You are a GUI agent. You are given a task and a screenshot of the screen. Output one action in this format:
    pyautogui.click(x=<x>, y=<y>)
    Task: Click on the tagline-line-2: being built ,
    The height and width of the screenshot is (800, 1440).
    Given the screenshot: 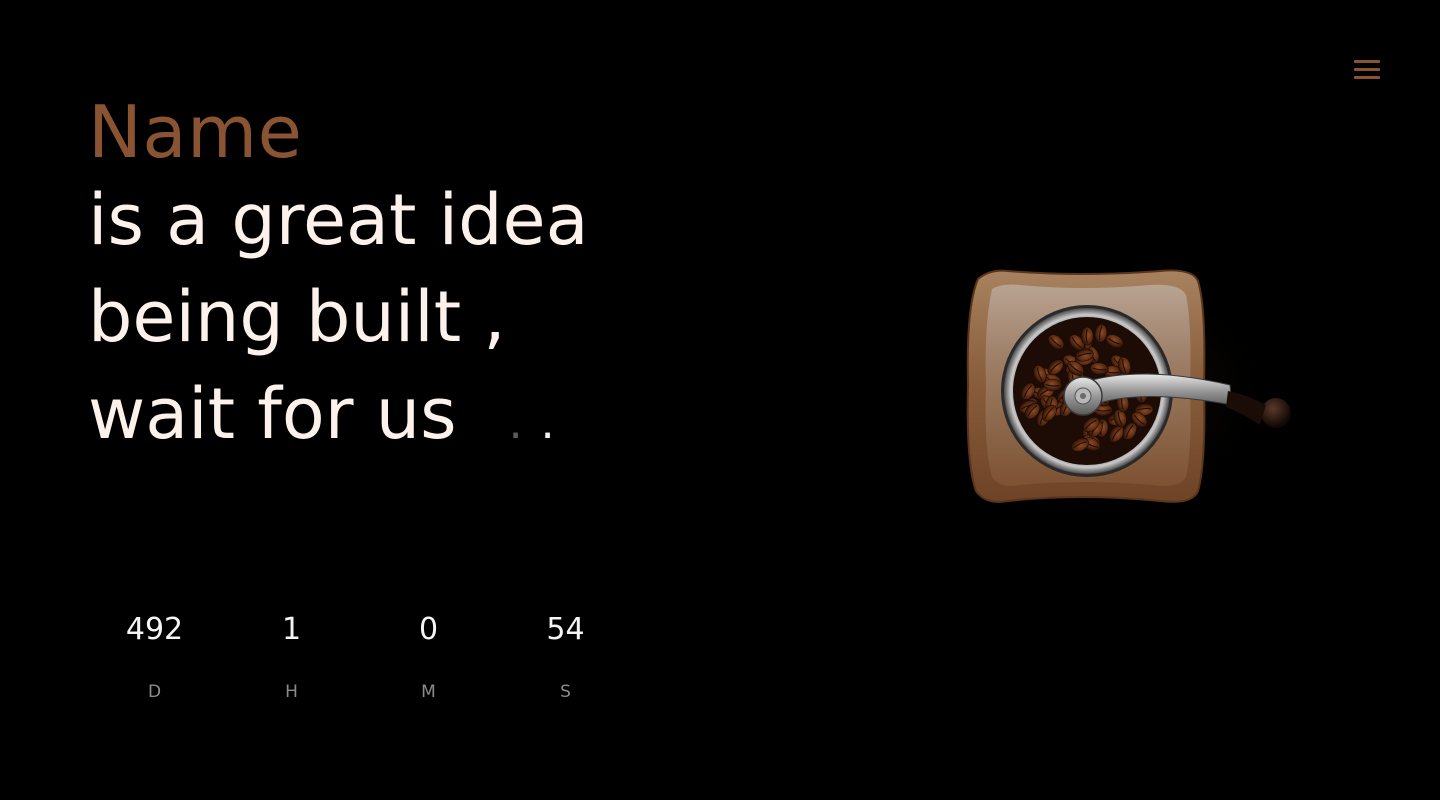 What is the action you would take?
    pyautogui.click(x=297, y=317)
    